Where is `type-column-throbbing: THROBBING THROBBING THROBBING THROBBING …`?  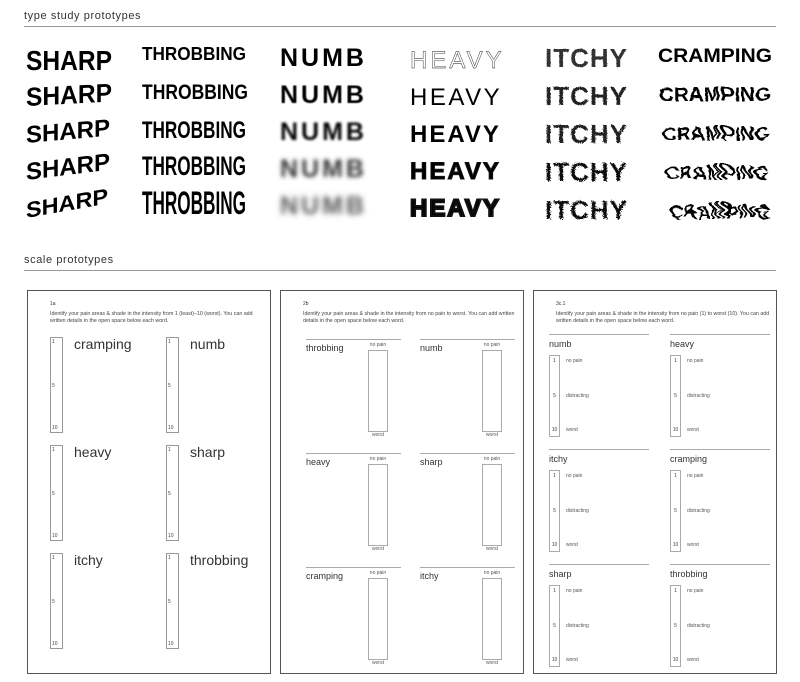
type-column-throbbing: THROBBING THROBBING THROBBING THROBBING … is located at coordinates (200, 135).